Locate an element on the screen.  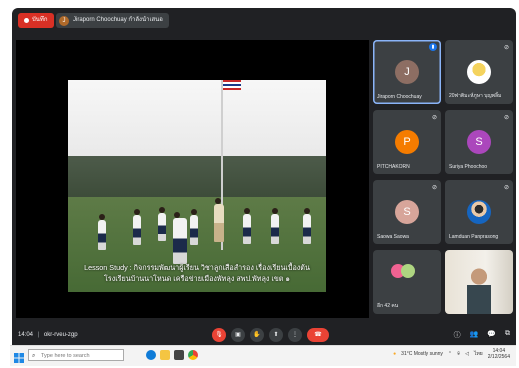
meeting-clock: 14:04 | okr-rveu-zgp is located at coordinates (48, 335).